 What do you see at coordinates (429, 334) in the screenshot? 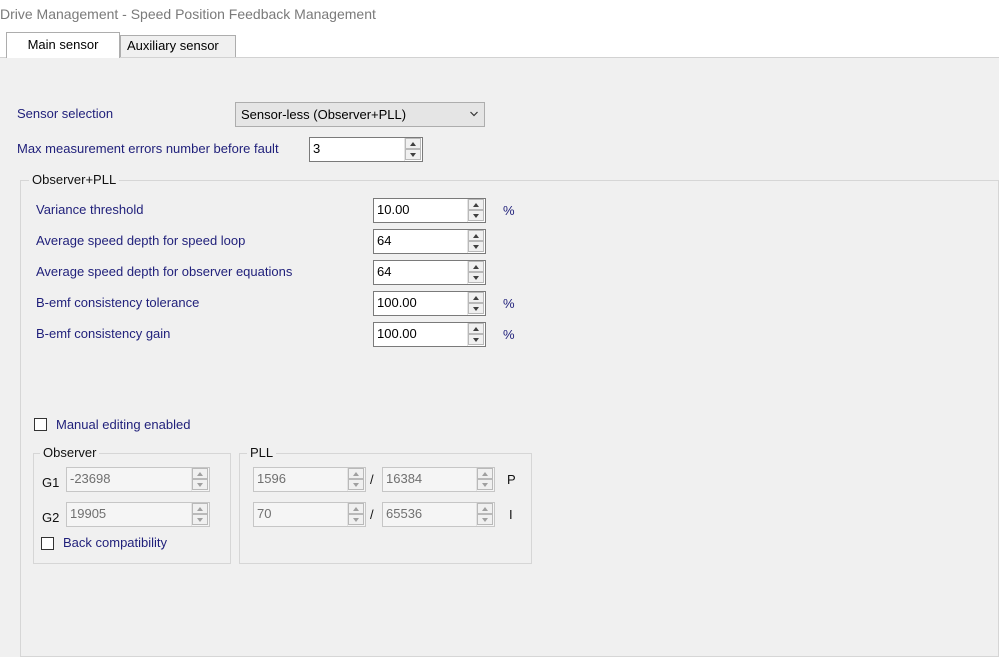
I see `bemf-gain-stepper: 100.00` at bounding box center [429, 334].